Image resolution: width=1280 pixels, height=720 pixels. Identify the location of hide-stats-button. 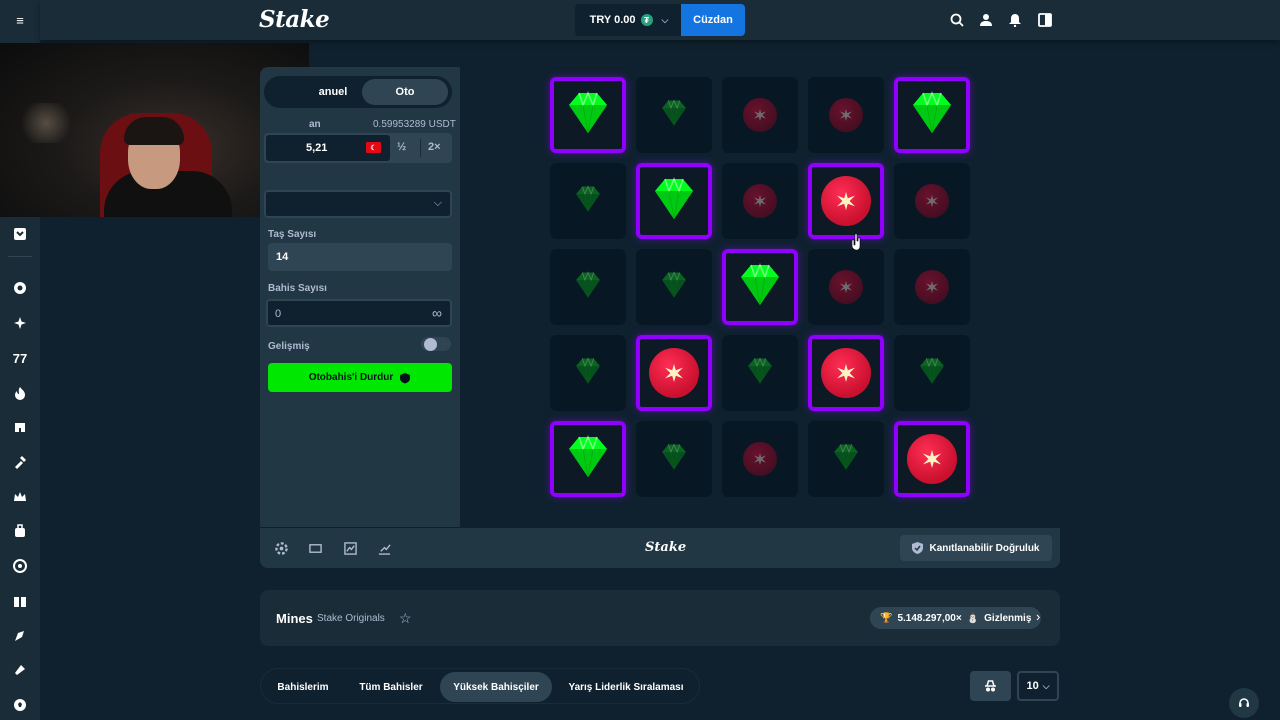
(990, 686).